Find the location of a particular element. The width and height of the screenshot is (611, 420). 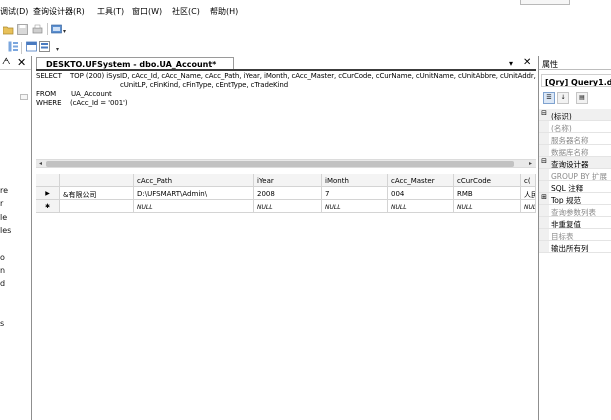

properties-toolbar: ☰ ↓ ▤ is located at coordinates (575, 98).